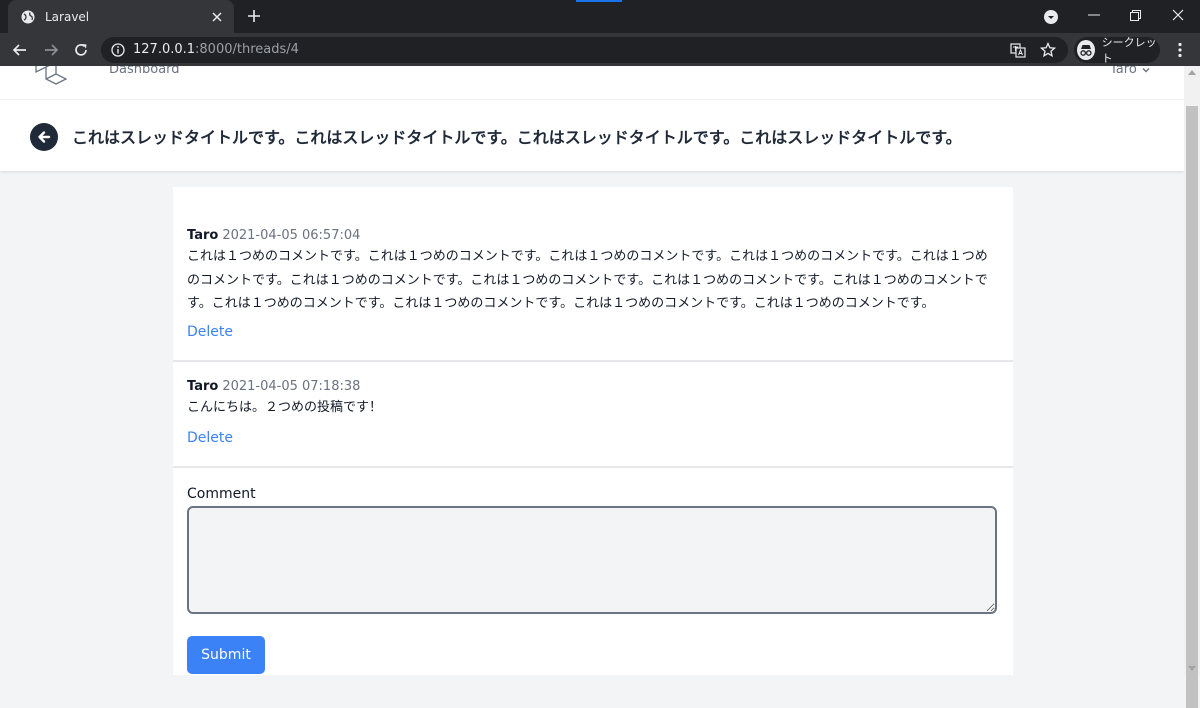 This screenshot has height=708, width=1200. I want to click on restore-icon, so click(1135, 15).